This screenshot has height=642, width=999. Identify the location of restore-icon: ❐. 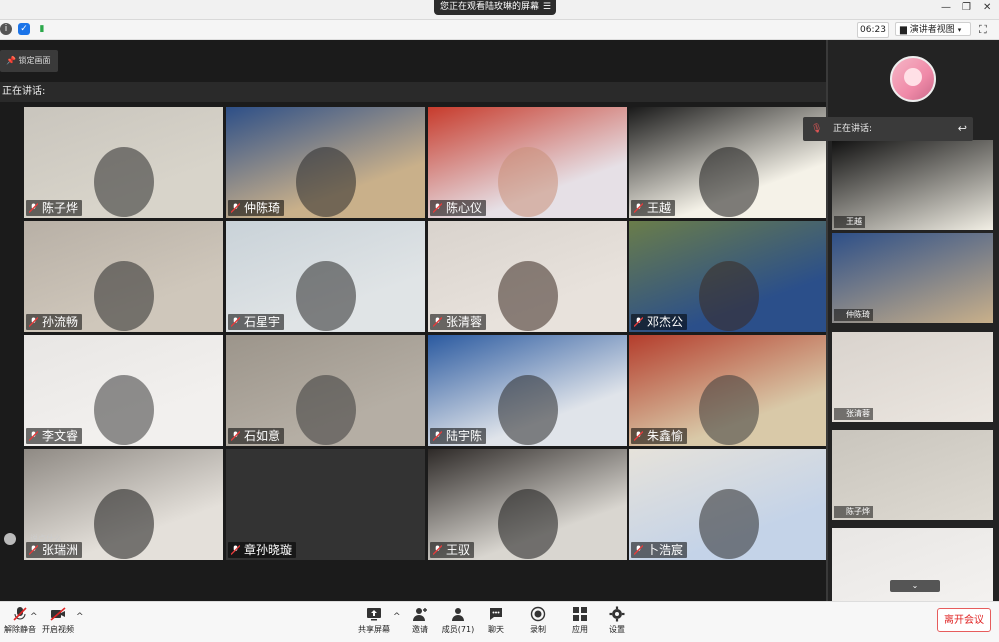
(966, 8).